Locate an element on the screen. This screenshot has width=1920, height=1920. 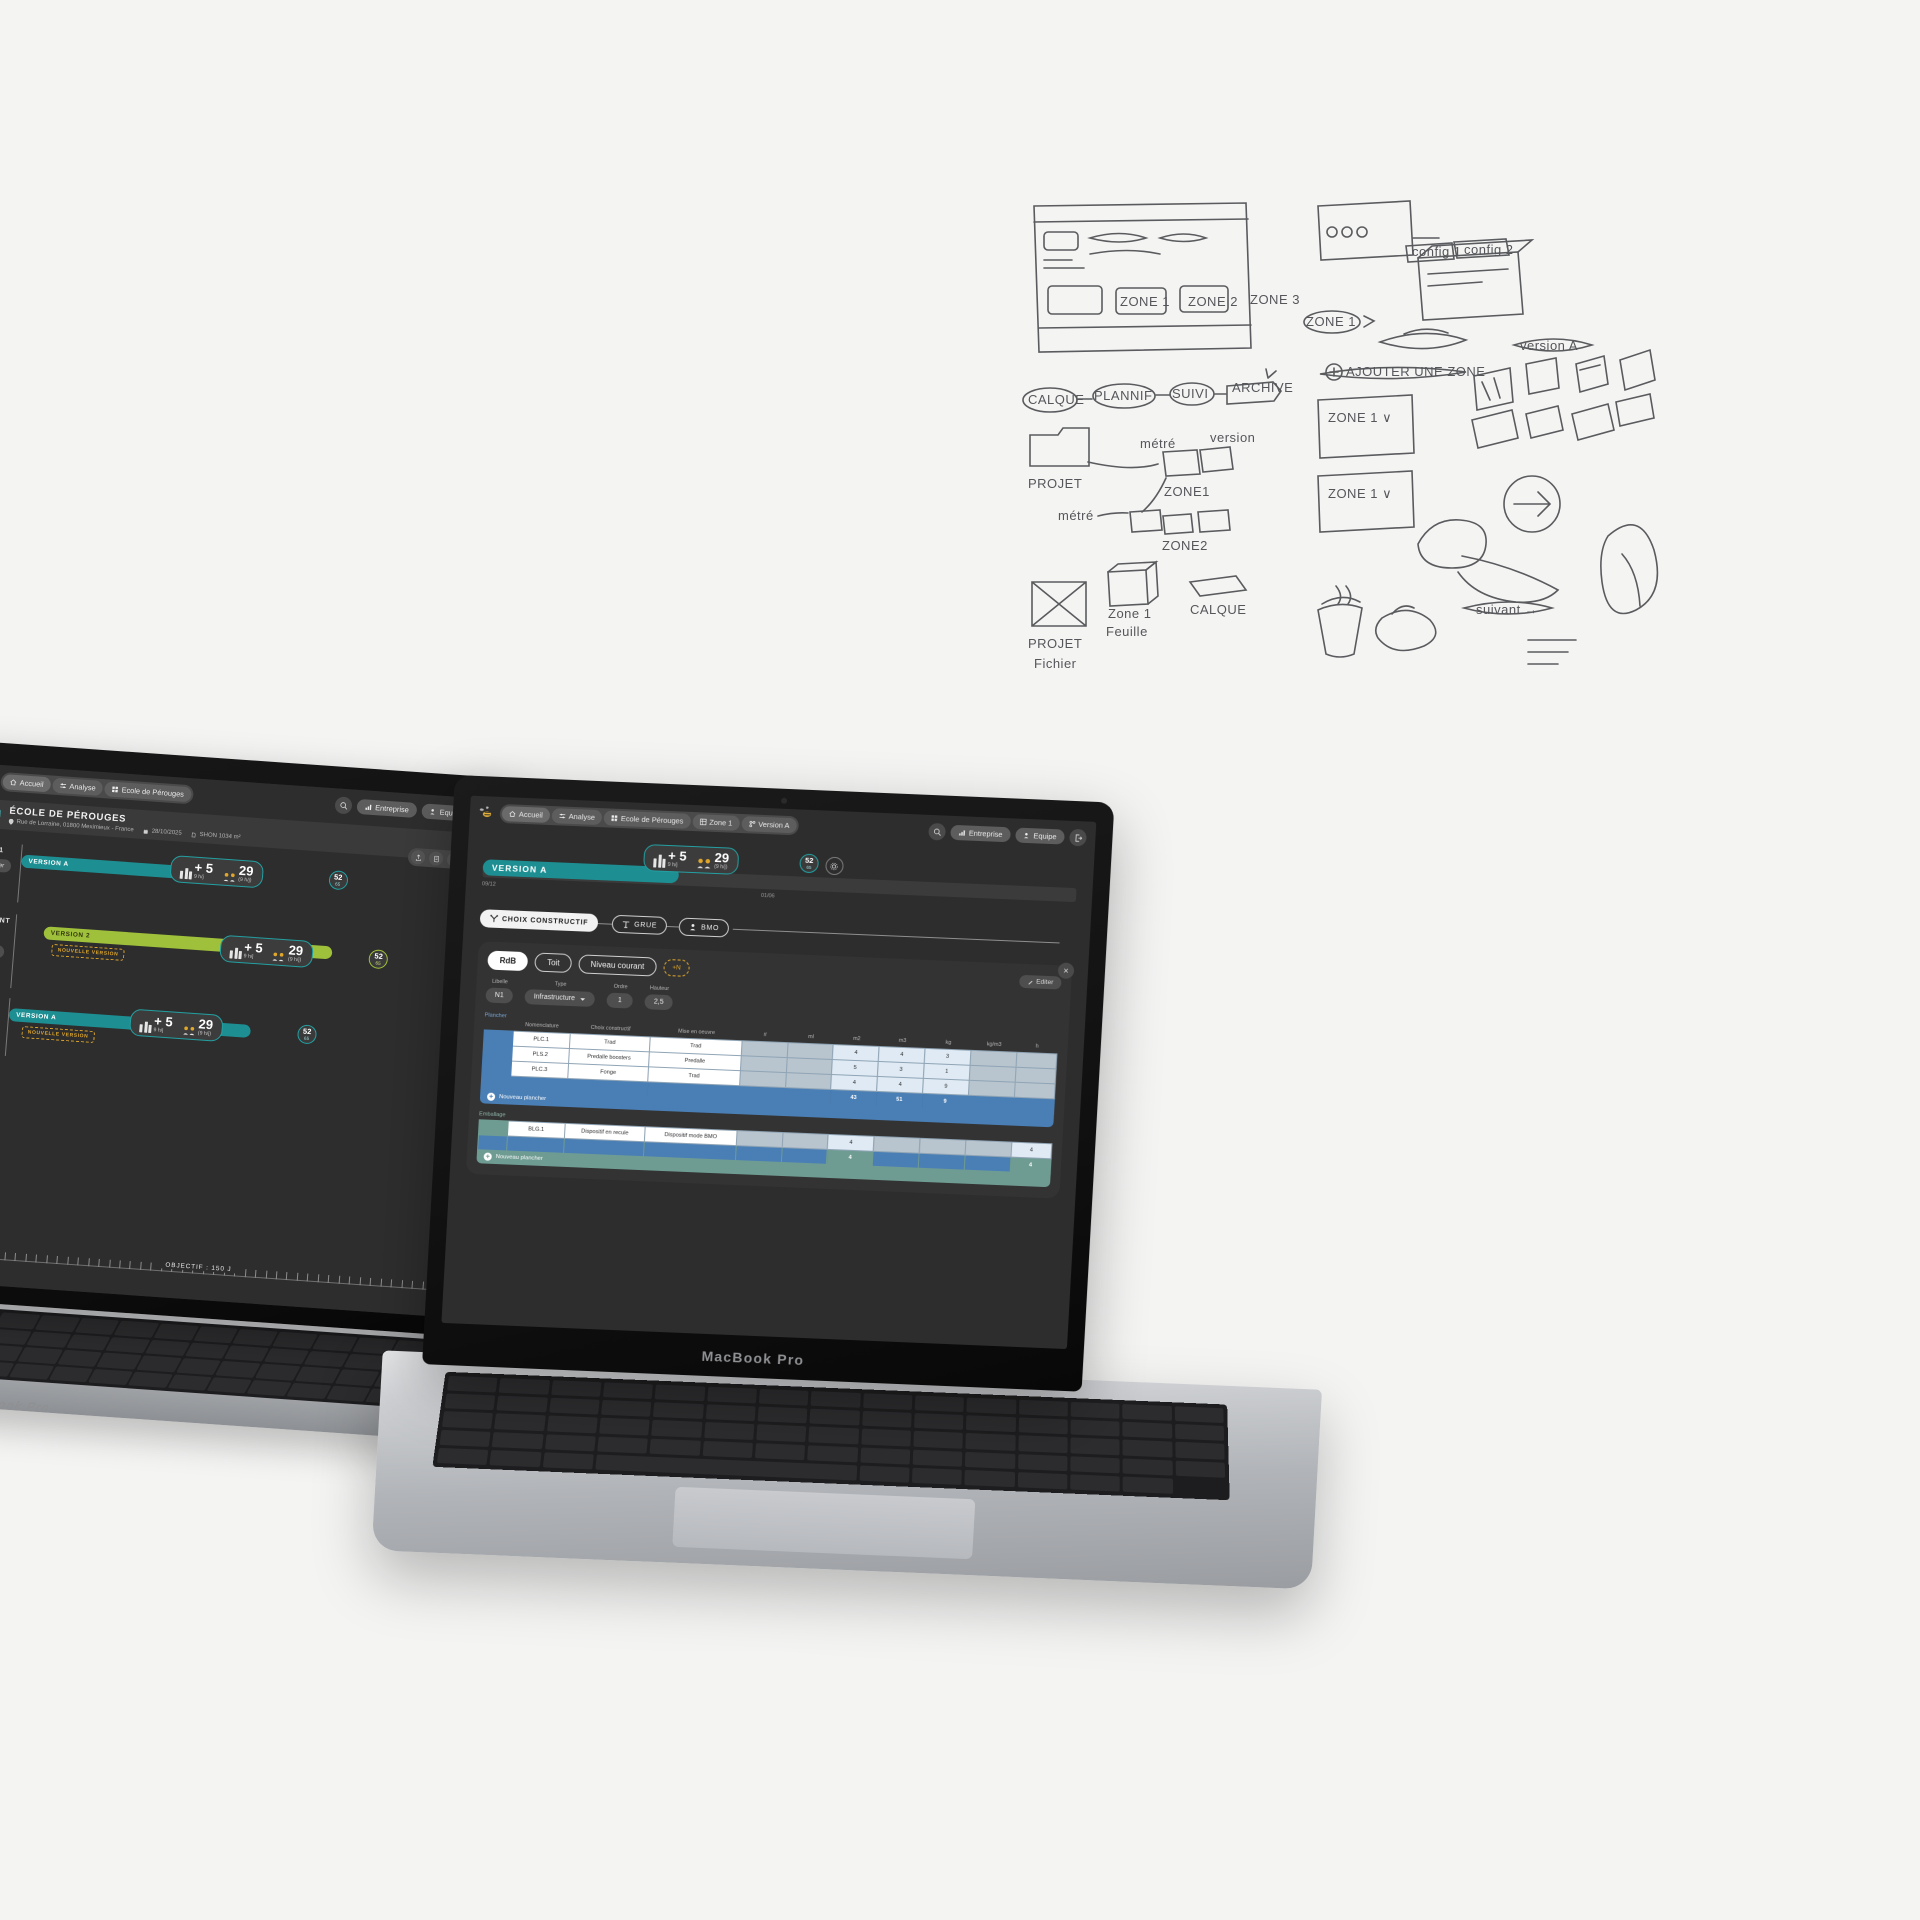
laptop-back-brand: MacBook Pro is located at coordinates (27, 1404).